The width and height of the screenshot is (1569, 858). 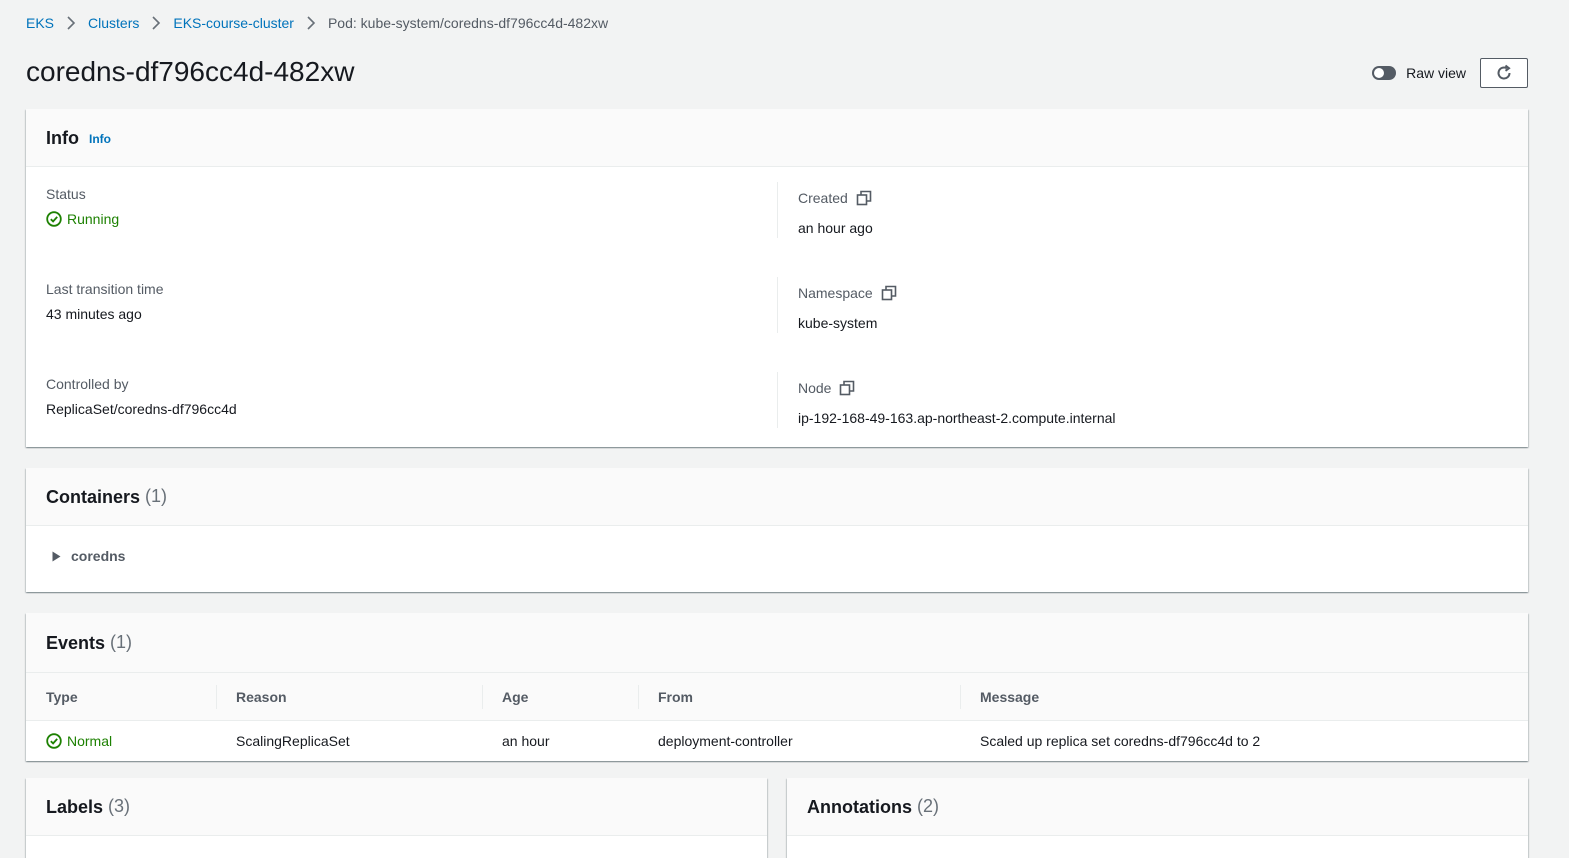 What do you see at coordinates (349, 696) in the screenshot?
I see `column-header-reason: Reason` at bounding box center [349, 696].